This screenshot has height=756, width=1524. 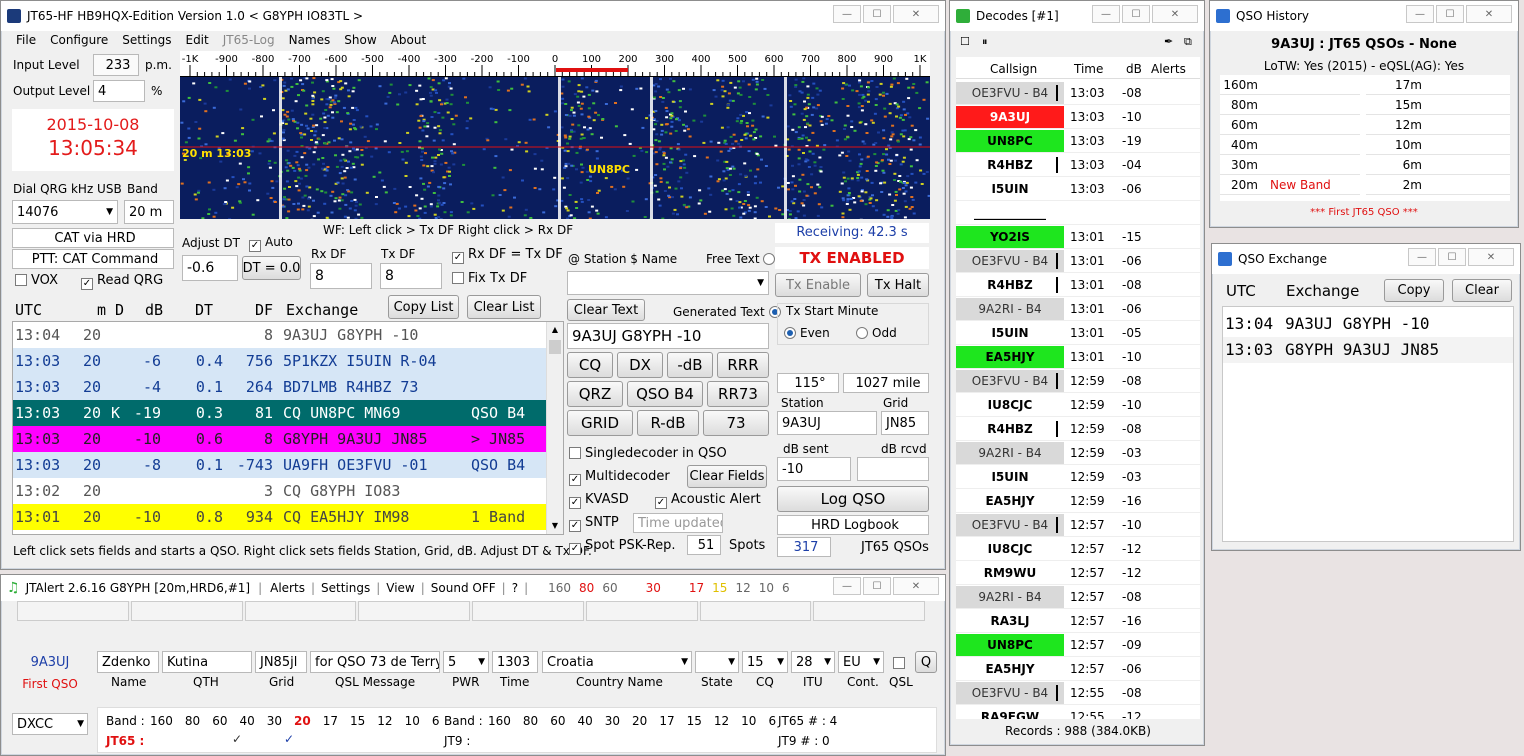 I want to click on macro-73-button: 73, so click(x=736, y=423).